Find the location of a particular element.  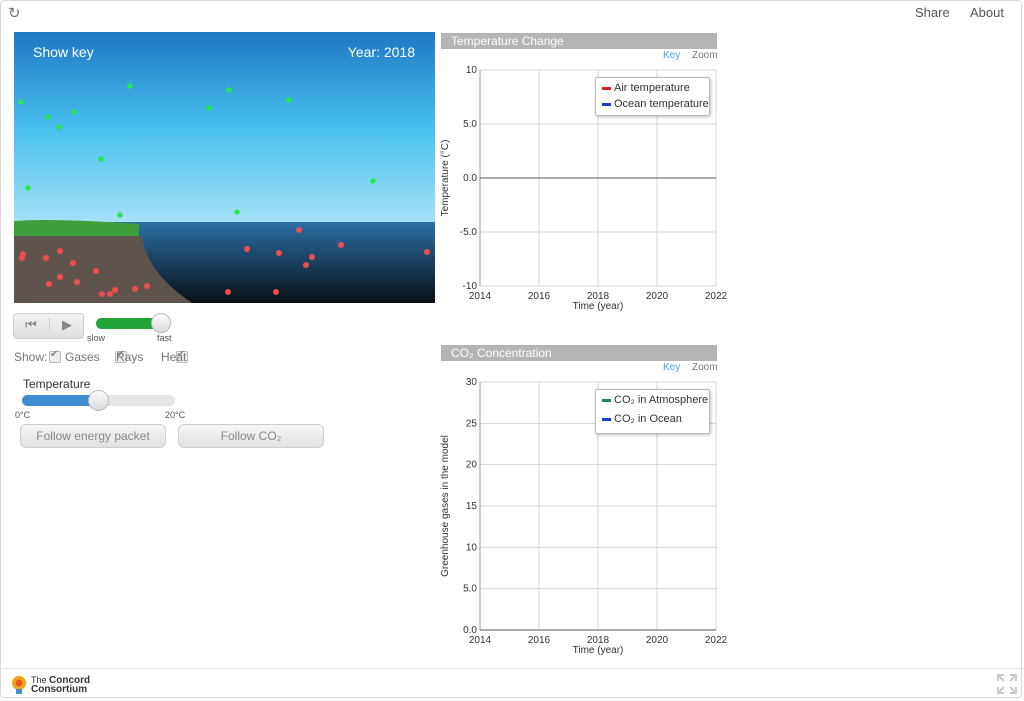

legend-item: CO₂ in Ocean is located at coordinates (642, 419).